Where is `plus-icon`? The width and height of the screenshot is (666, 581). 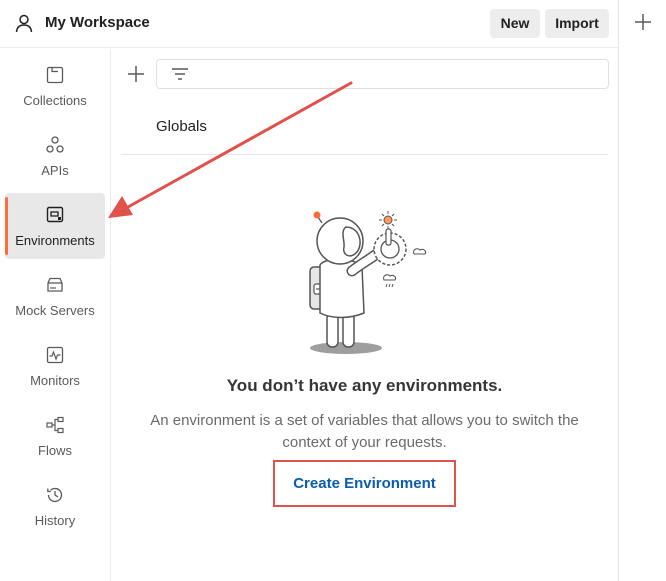
plus-icon is located at coordinates (643, 22).